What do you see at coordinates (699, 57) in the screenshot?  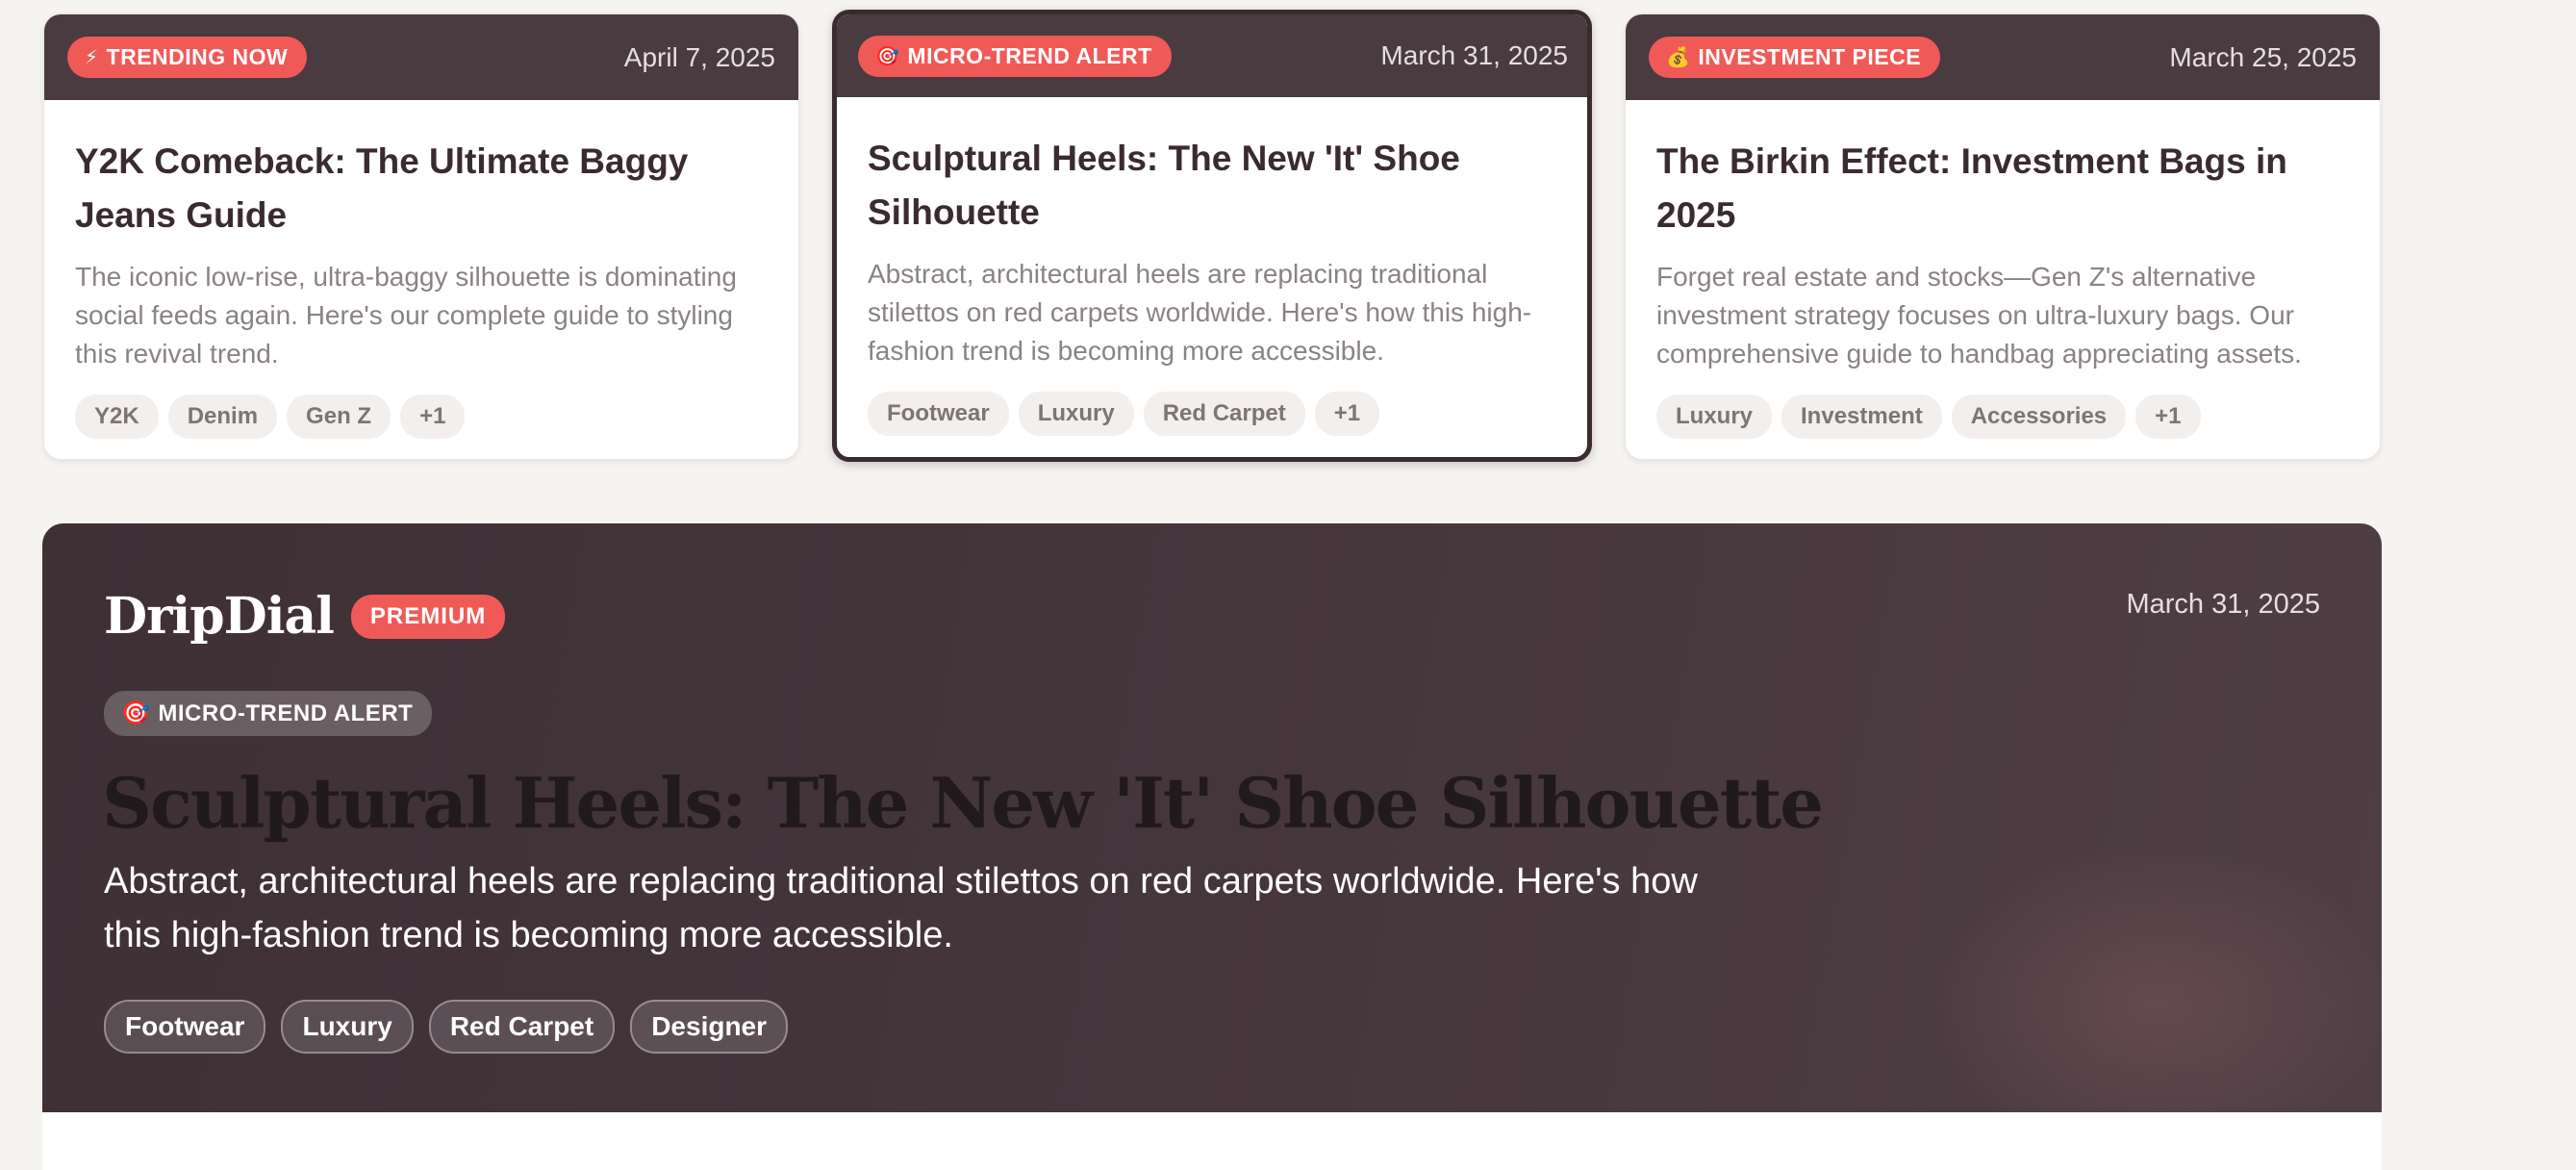 I see `card-date: April 7, 2025` at bounding box center [699, 57].